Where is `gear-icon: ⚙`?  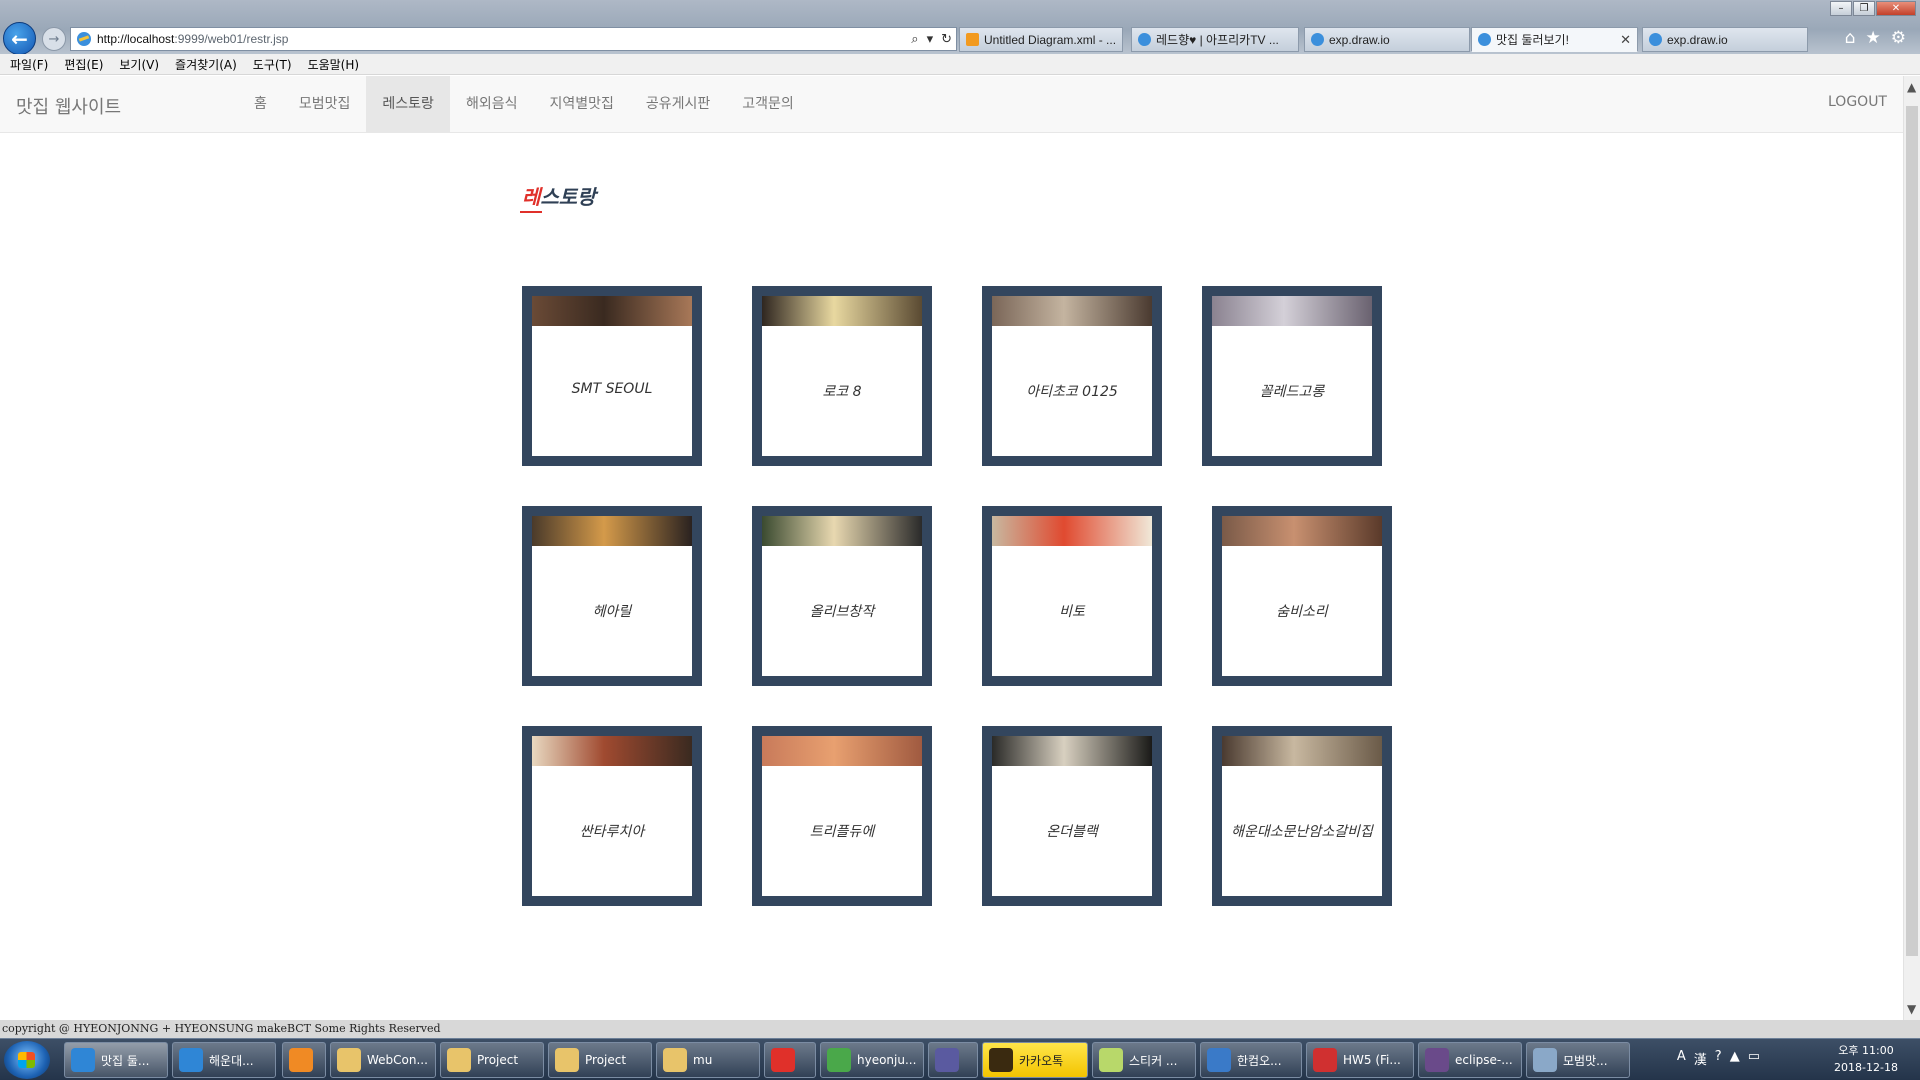
gear-icon: ⚙ is located at coordinates (1898, 38).